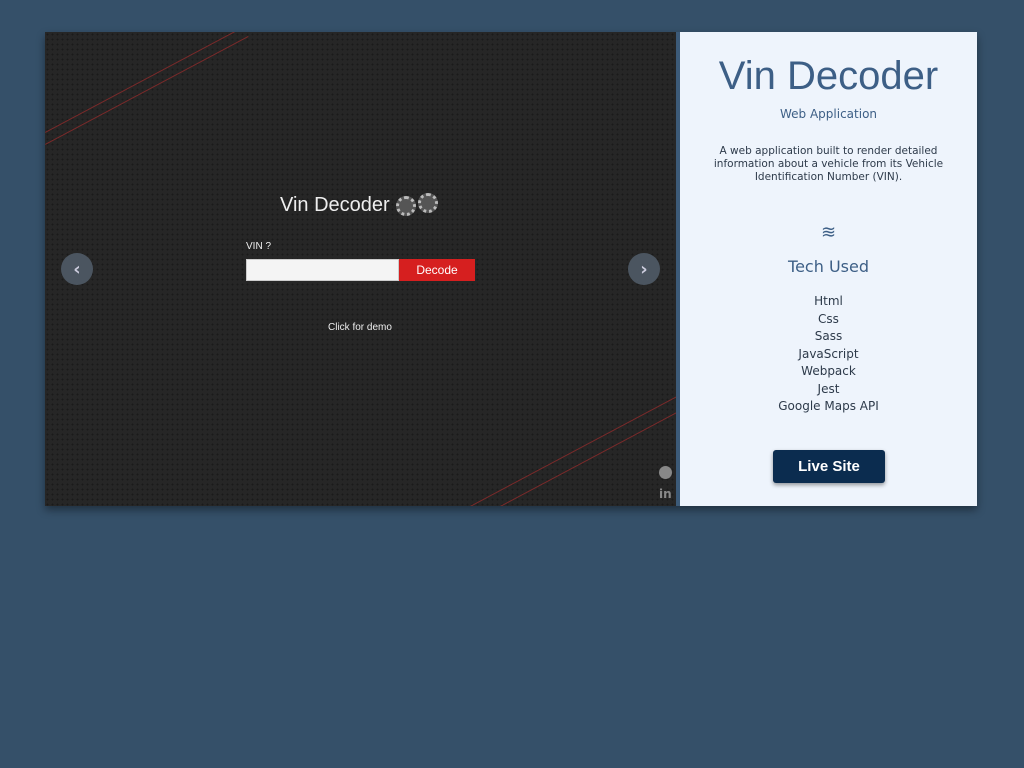 This screenshot has height=768, width=1024. What do you see at coordinates (335, 205) in the screenshot?
I see `app-title-text: Vin Decoder` at bounding box center [335, 205].